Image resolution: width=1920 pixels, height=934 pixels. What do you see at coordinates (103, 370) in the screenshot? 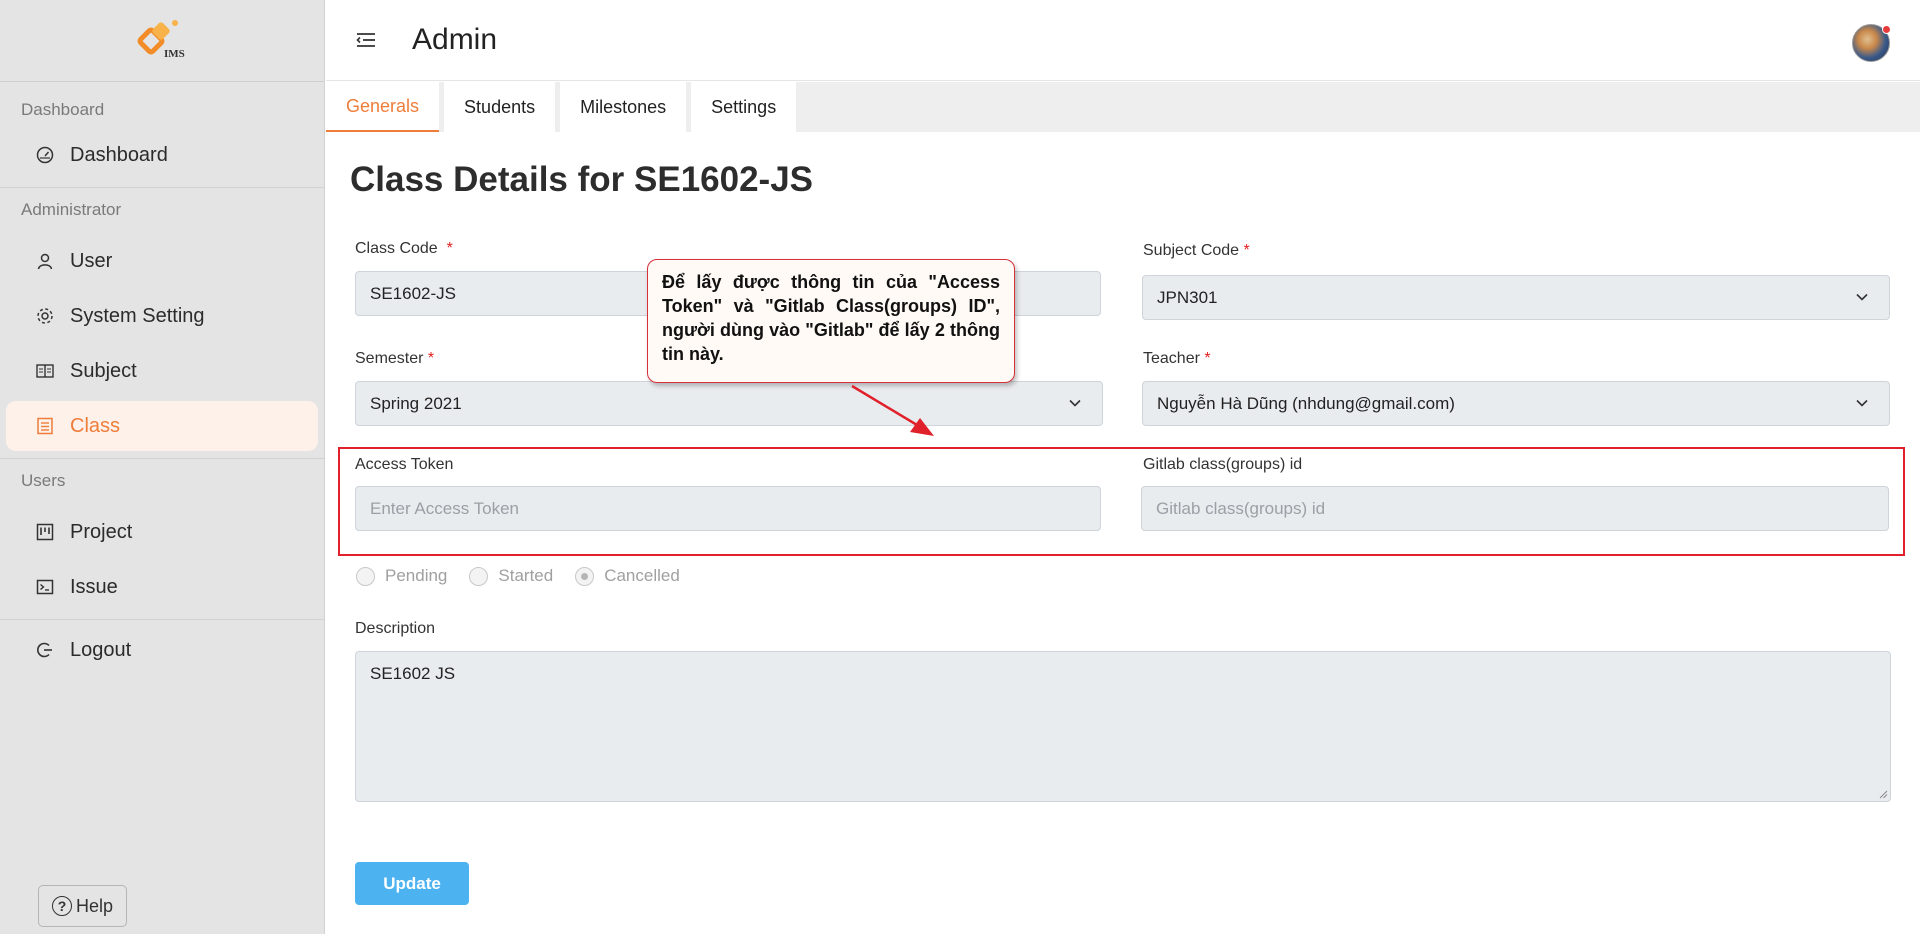
I see `sidebar-item-label: Subject` at bounding box center [103, 370].